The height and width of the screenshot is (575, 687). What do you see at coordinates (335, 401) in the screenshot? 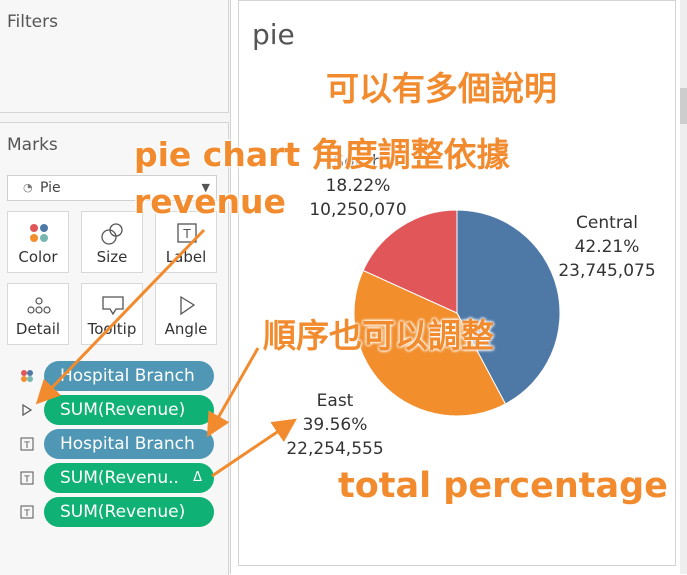
I see `pie-label-east-name: East` at bounding box center [335, 401].